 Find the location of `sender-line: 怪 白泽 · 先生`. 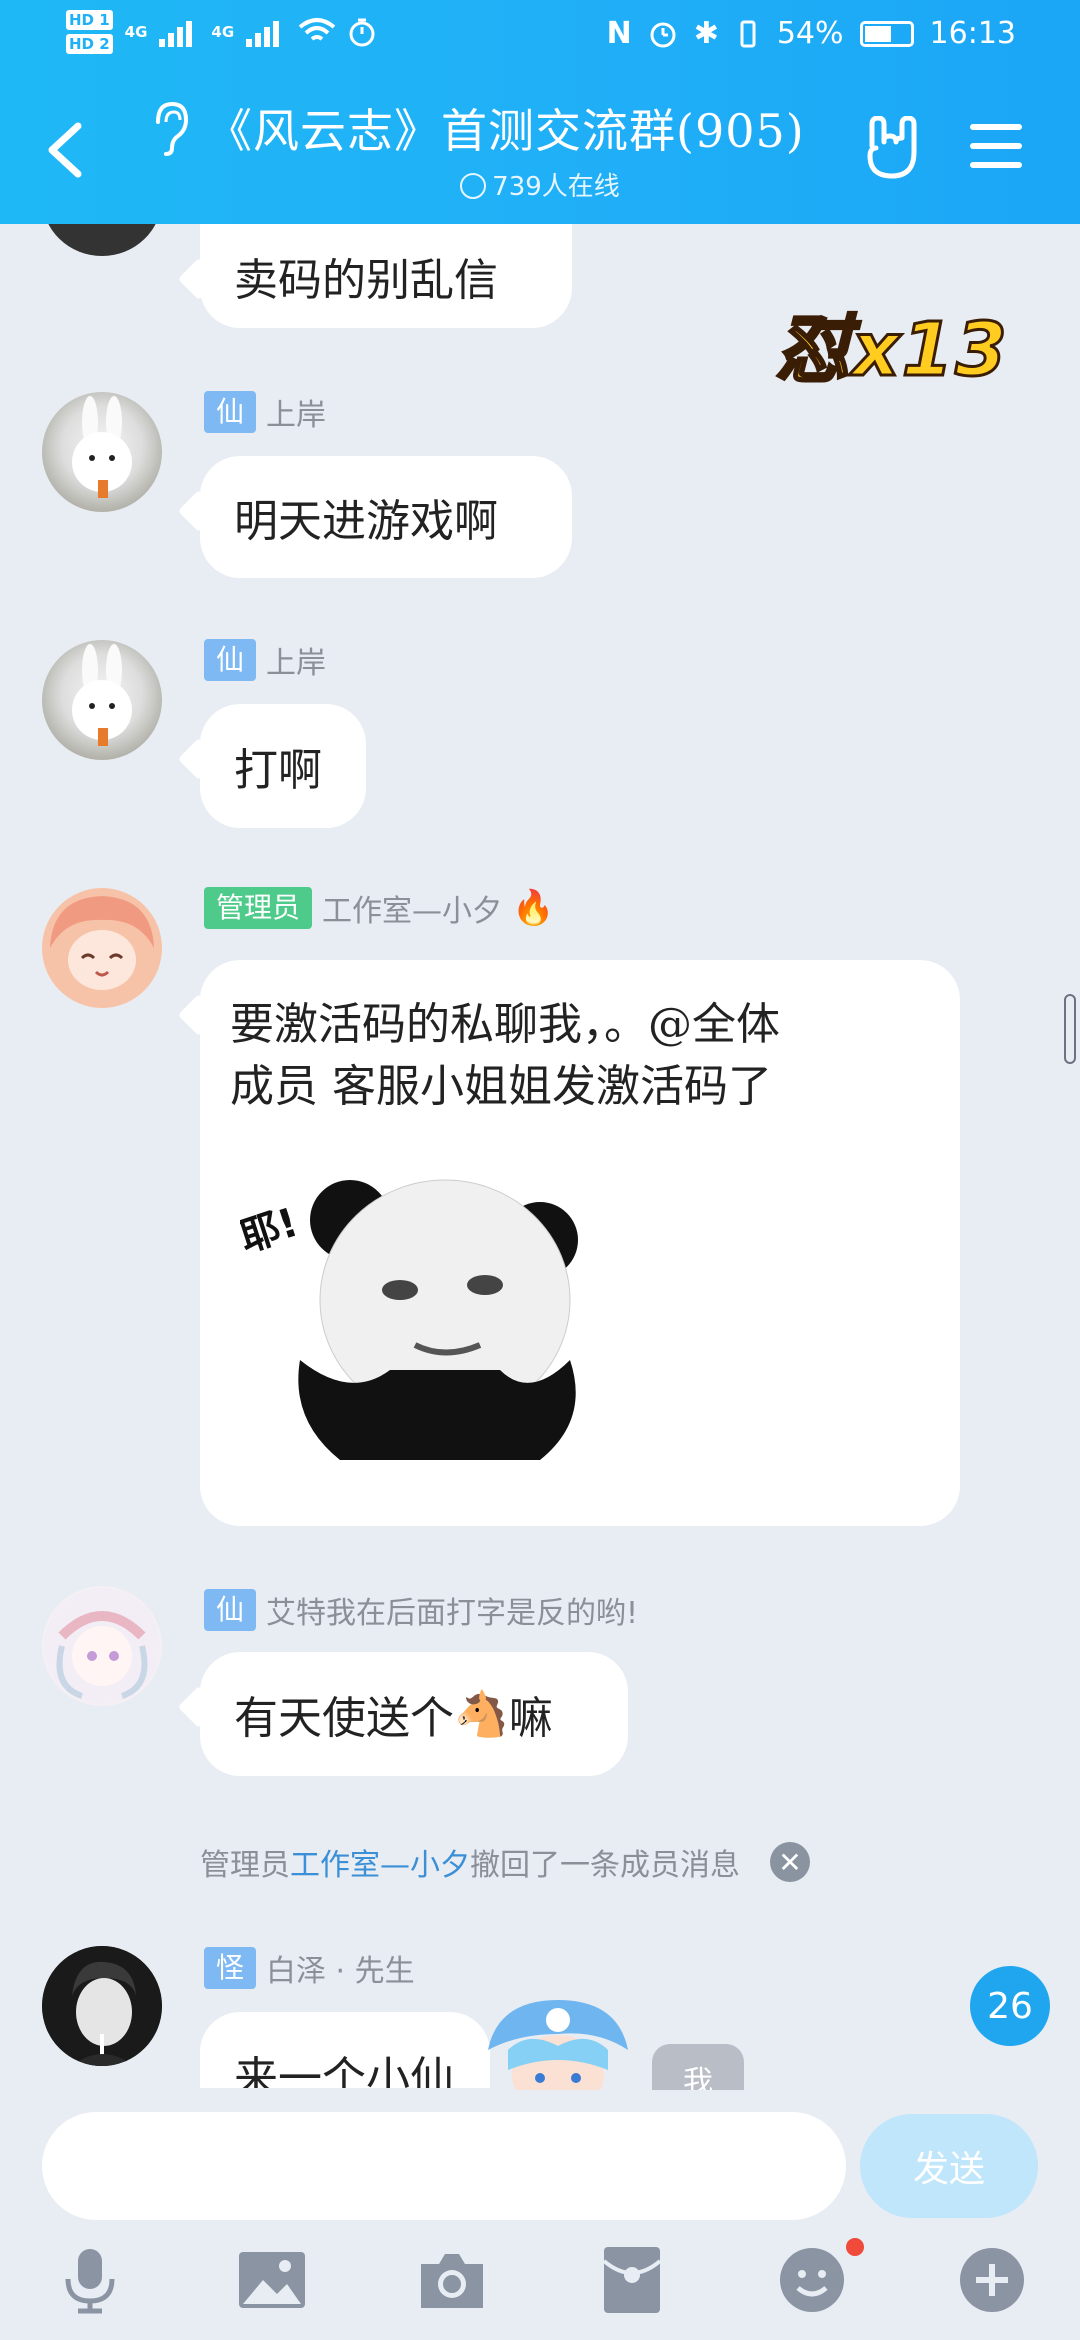

sender-line: 怪 白泽 · 先生 is located at coordinates (309, 1968).